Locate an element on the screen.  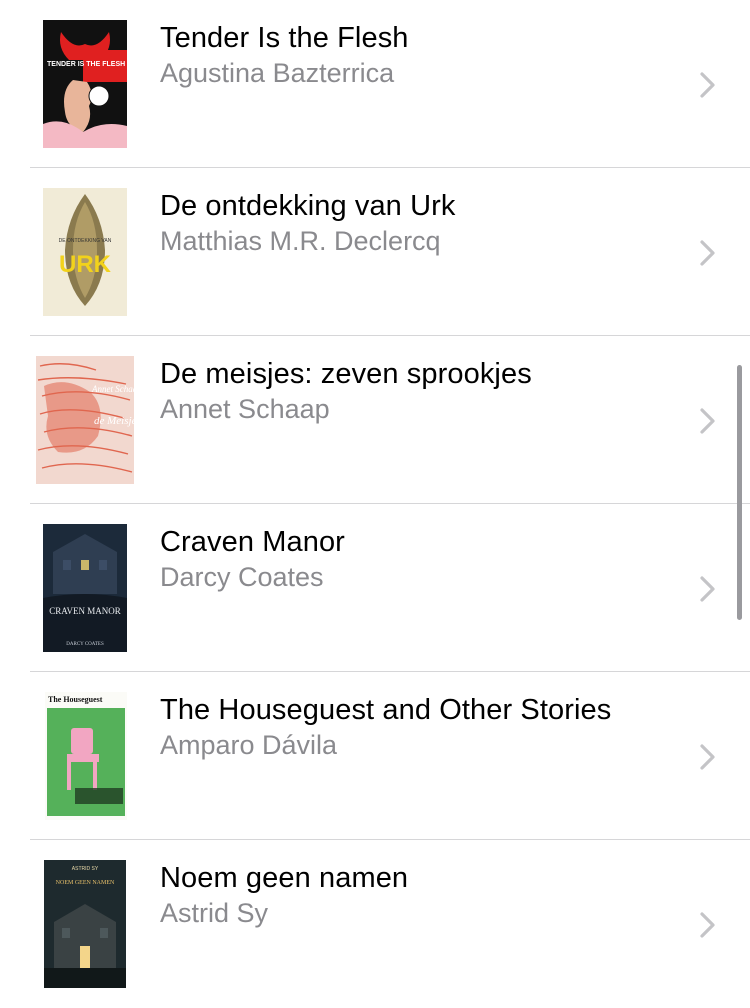
book-cover: DE ONTDEKKING VAN URK is located at coordinates (85, 252).